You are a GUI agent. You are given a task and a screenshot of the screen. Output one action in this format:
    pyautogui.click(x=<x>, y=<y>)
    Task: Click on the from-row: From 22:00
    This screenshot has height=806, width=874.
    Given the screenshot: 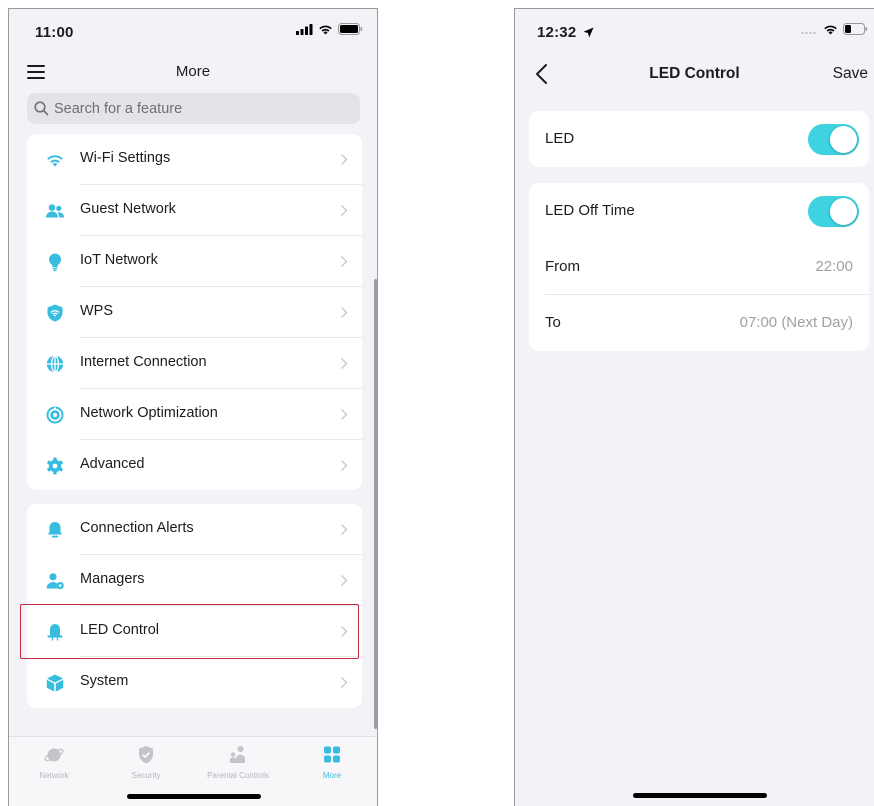 What is the action you would take?
    pyautogui.click(x=699, y=267)
    